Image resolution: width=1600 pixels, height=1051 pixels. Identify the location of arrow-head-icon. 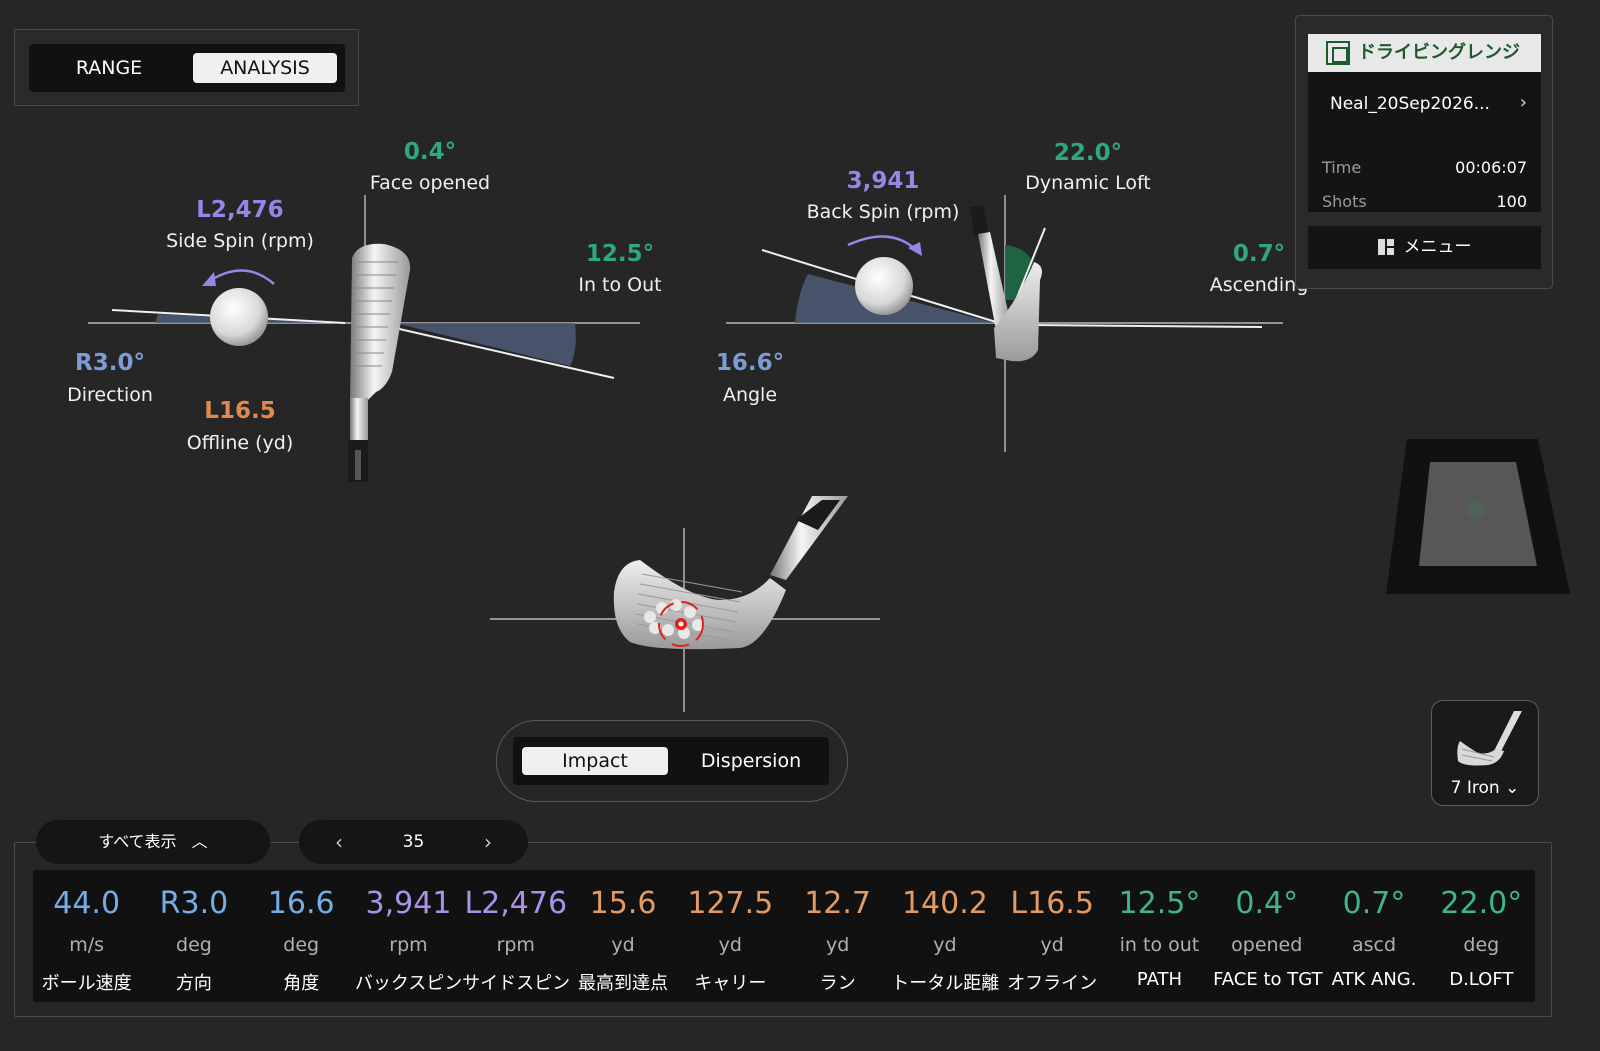
(209, 279).